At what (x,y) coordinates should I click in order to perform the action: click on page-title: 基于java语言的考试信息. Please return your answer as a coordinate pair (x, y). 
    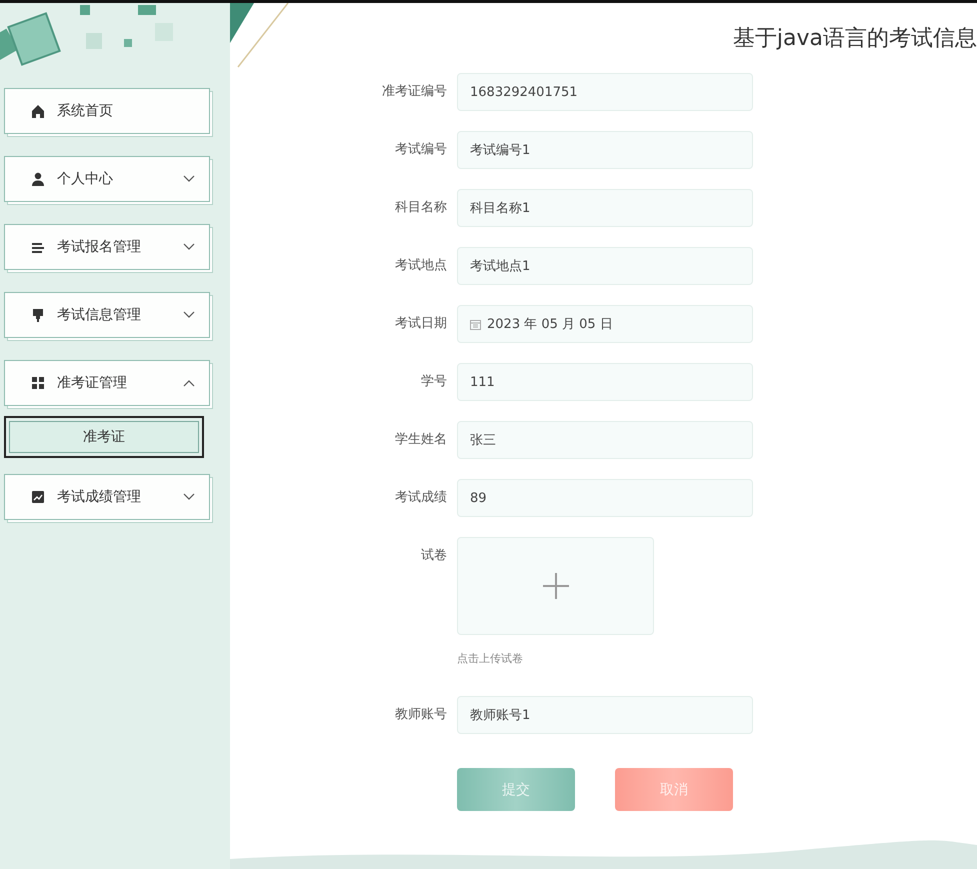
    Looking at the image, I should click on (854, 39).